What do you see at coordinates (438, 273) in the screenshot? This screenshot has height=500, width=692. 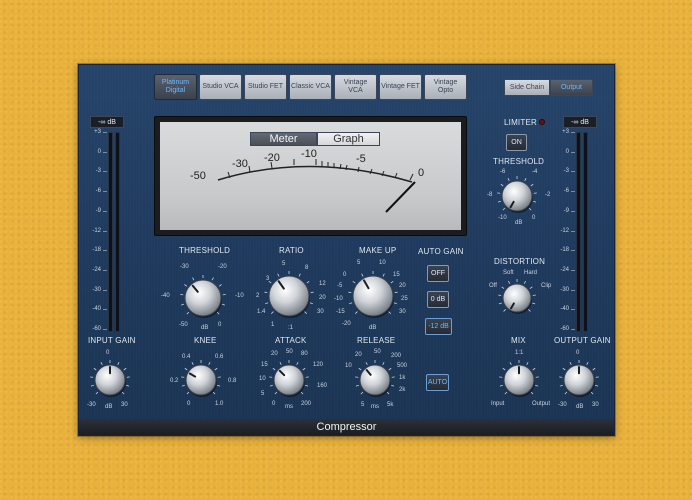 I see `auto-gain-off-button: OFF` at bounding box center [438, 273].